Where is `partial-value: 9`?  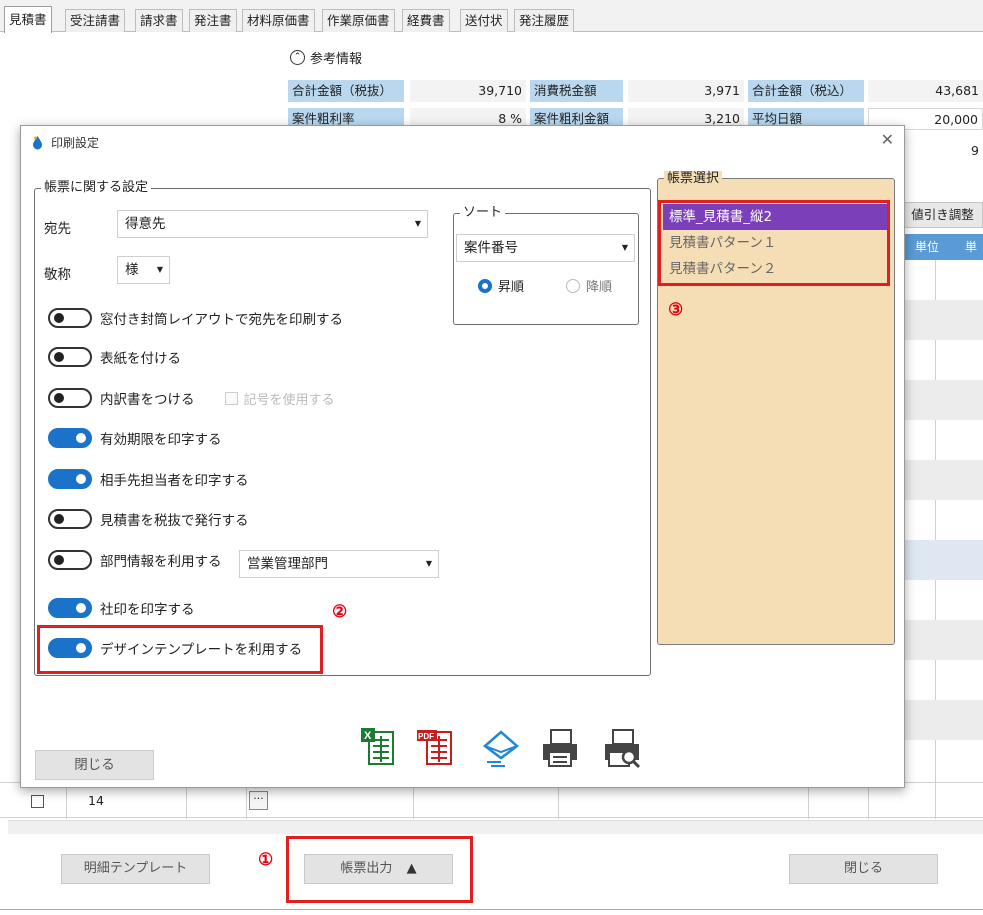 partial-value: 9 is located at coordinates (975, 150).